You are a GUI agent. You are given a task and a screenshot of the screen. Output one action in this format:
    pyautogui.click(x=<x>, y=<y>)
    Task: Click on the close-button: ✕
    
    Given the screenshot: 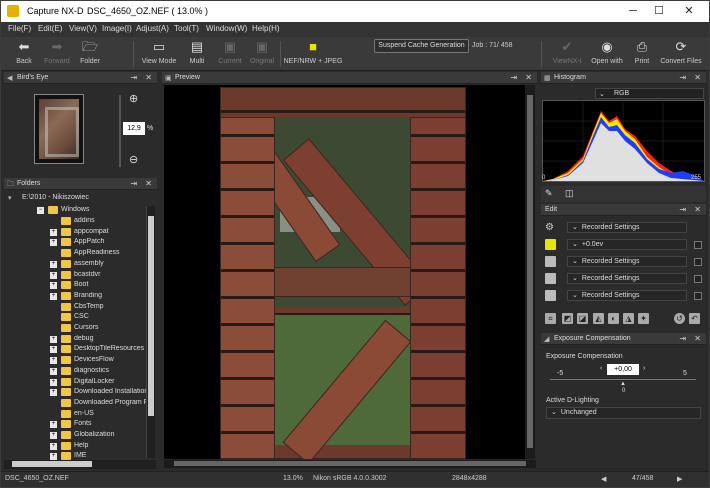 What is the action you would take?
    pyautogui.click(x=689, y=12)
    